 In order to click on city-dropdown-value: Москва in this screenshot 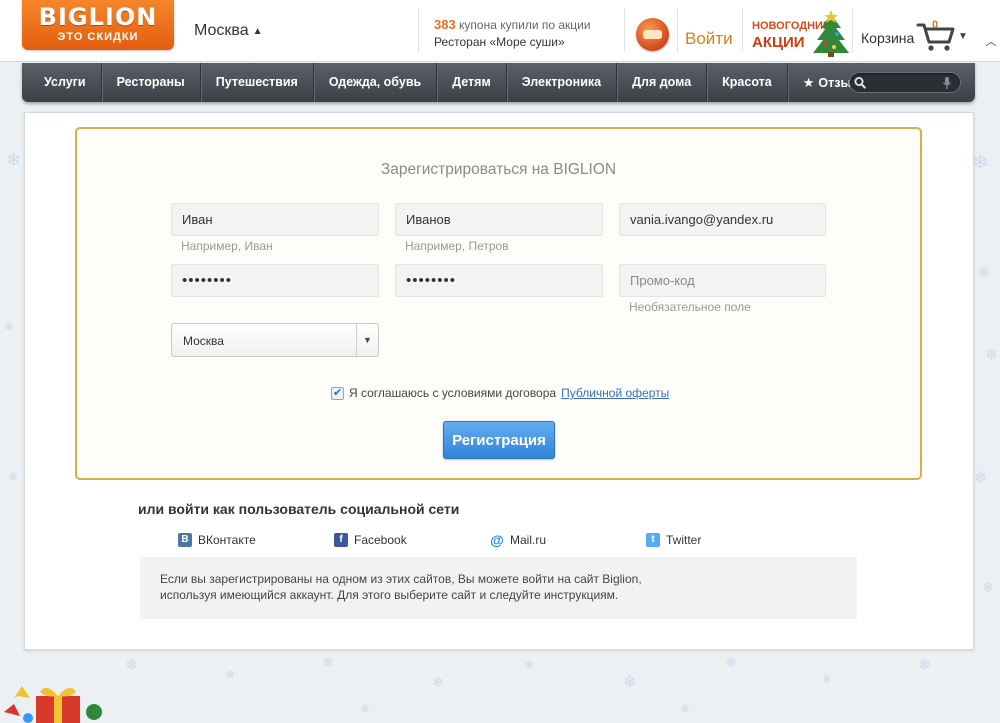, I will do `click(203, 341)`.